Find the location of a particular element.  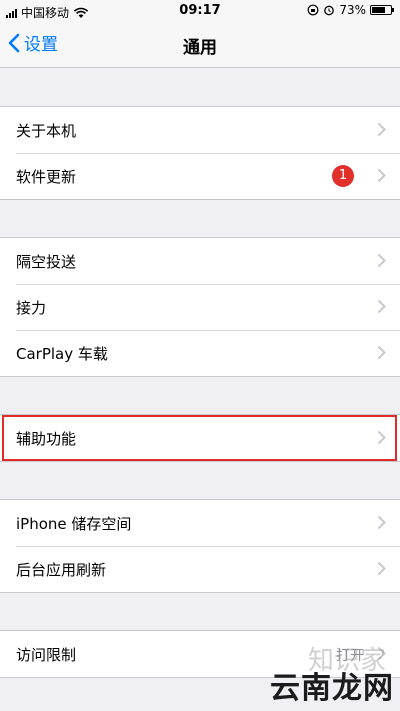

row-handoff: 接力 is located at coordinates (200, 307).